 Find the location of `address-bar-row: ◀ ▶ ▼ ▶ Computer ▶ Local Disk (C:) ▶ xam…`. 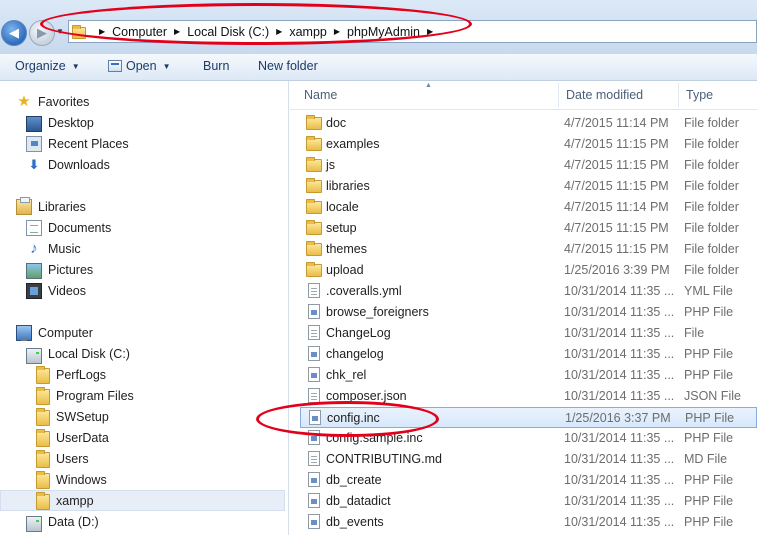

address-bar-row: ◀ ▶ ▼ ▶ Computer ▶ Local Disk (C:) ▶ xam… is located at coordinates (378, 27).